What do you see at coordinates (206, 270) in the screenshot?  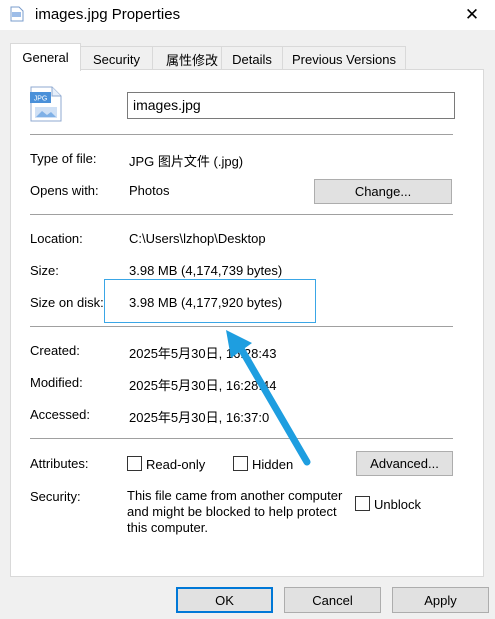 I see `size-value: 3.98 MB (4,174,739 bytes)` at bounding box center [206, 270].